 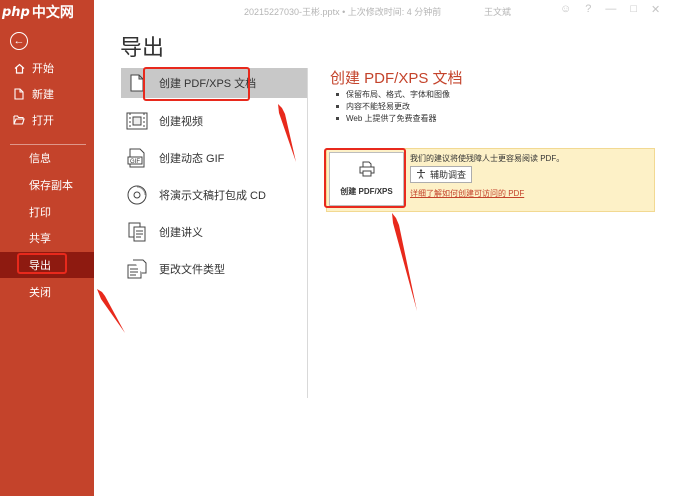 I want to click on annotation-arrow-pdf, so click(x=404, y=262).